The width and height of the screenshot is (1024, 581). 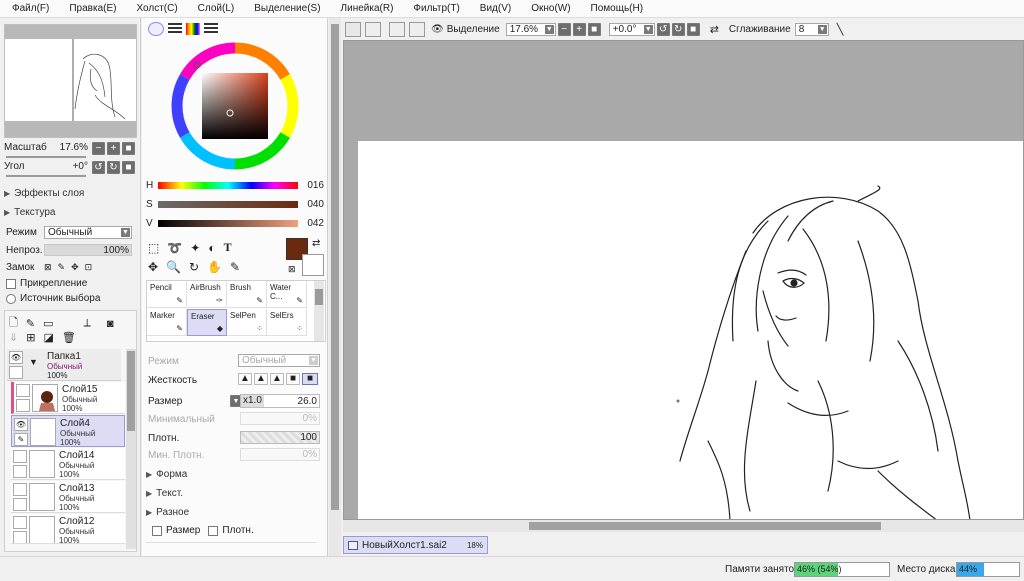 What do you see at coordinates (397, 29) in the screenshot?
I see `deselect-icon` at bounding box center [397, 29].